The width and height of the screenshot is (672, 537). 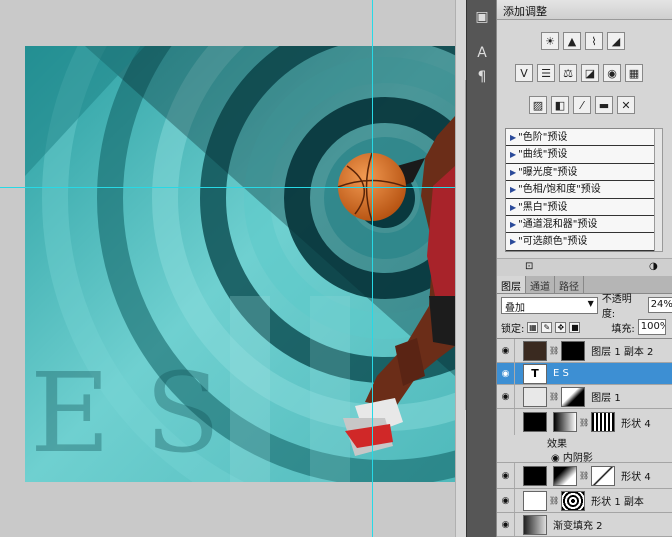 What do you see at coordinates (579, 73) in the screenshot?
I see `adjustment-icons-row-2: V ☰ ⚖ ◪ ◉ ▦` at bounding box center [579, 73].